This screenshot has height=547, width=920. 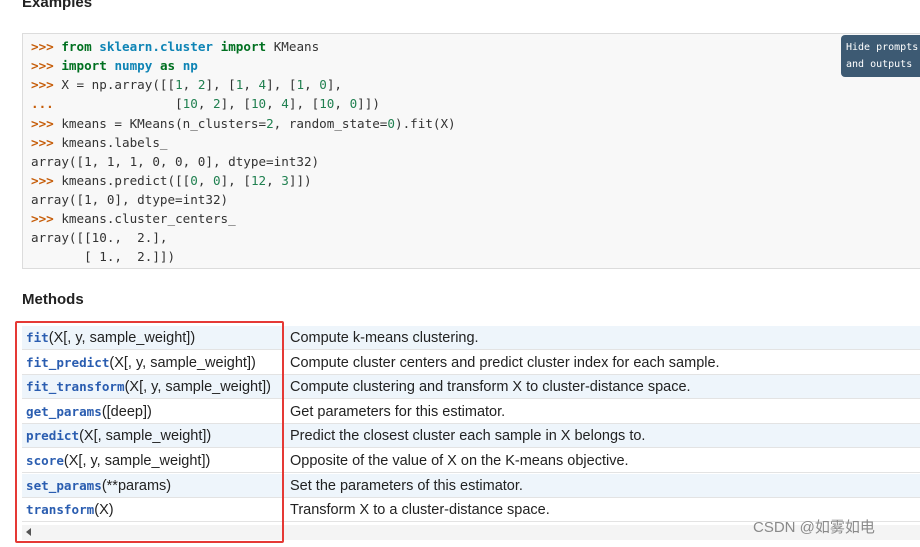 What do you see at coordinates (153, 411) in the screenshot?
I see `method-signature-cell: get_params([deep])` at bounding box center [153, 411].